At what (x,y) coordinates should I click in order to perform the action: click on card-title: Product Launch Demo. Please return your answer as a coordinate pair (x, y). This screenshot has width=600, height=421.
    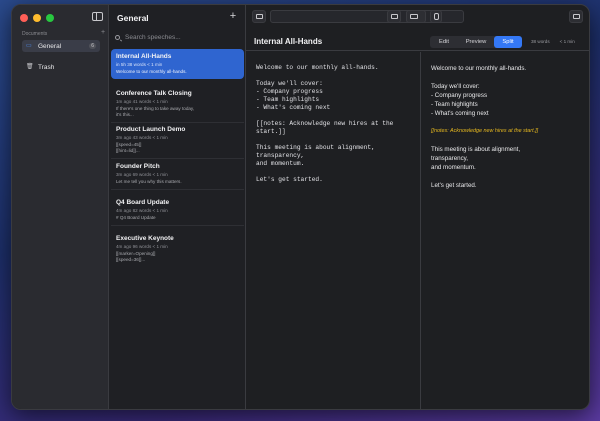
    Looking at the image, I should click on (151, 129).